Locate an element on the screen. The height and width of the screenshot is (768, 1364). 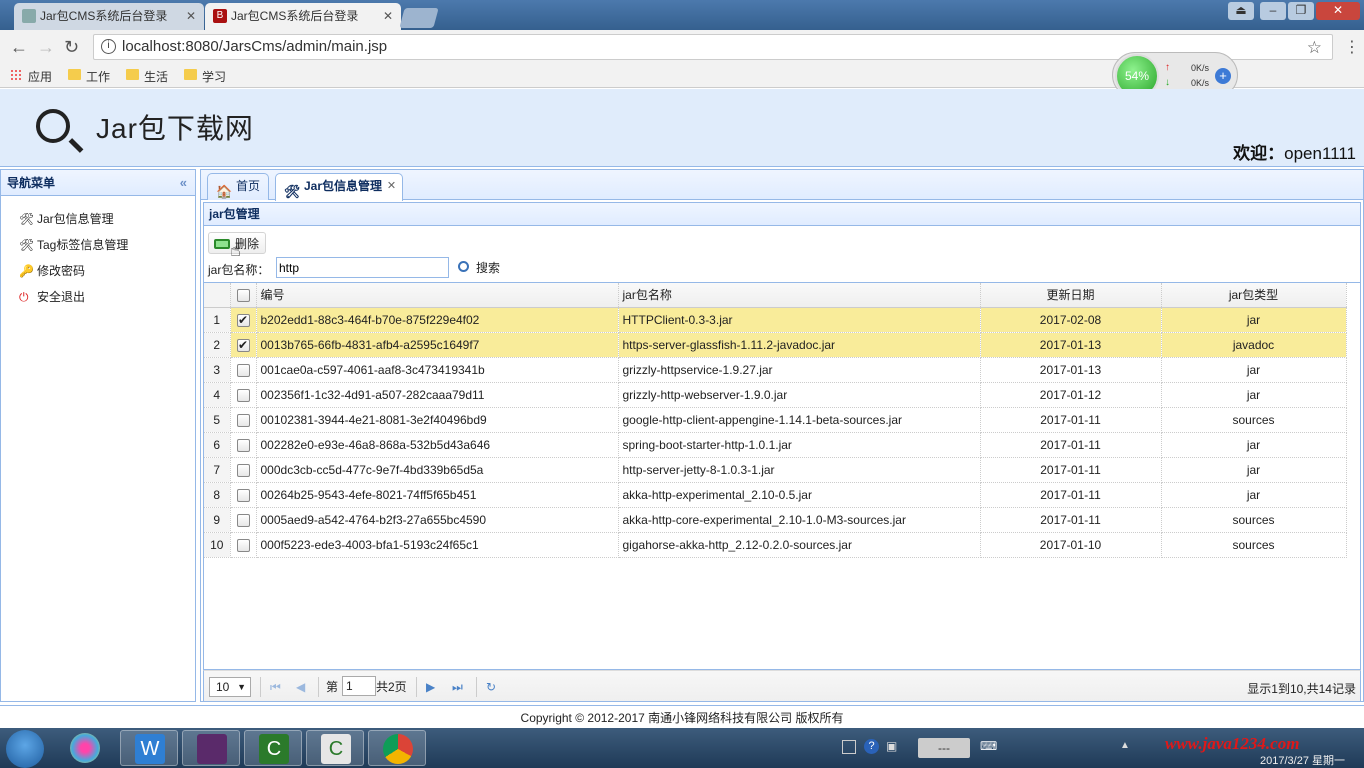
cell-date: 2017-01-11 is located at coordinates (1071, 445).